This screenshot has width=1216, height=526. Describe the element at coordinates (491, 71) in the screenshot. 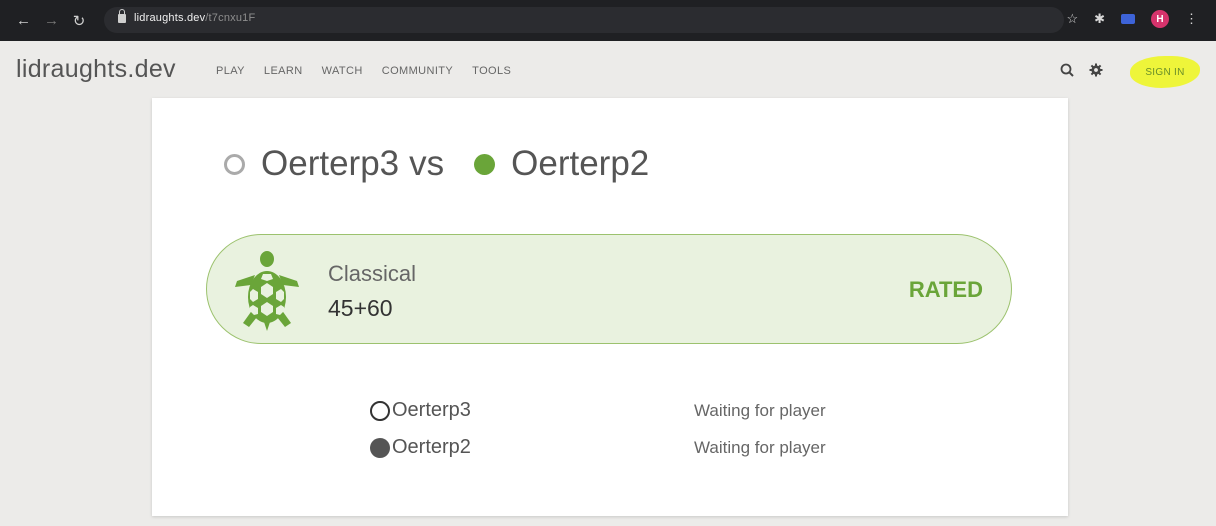

I see `menu-item-tools: TOOLS` at that location.